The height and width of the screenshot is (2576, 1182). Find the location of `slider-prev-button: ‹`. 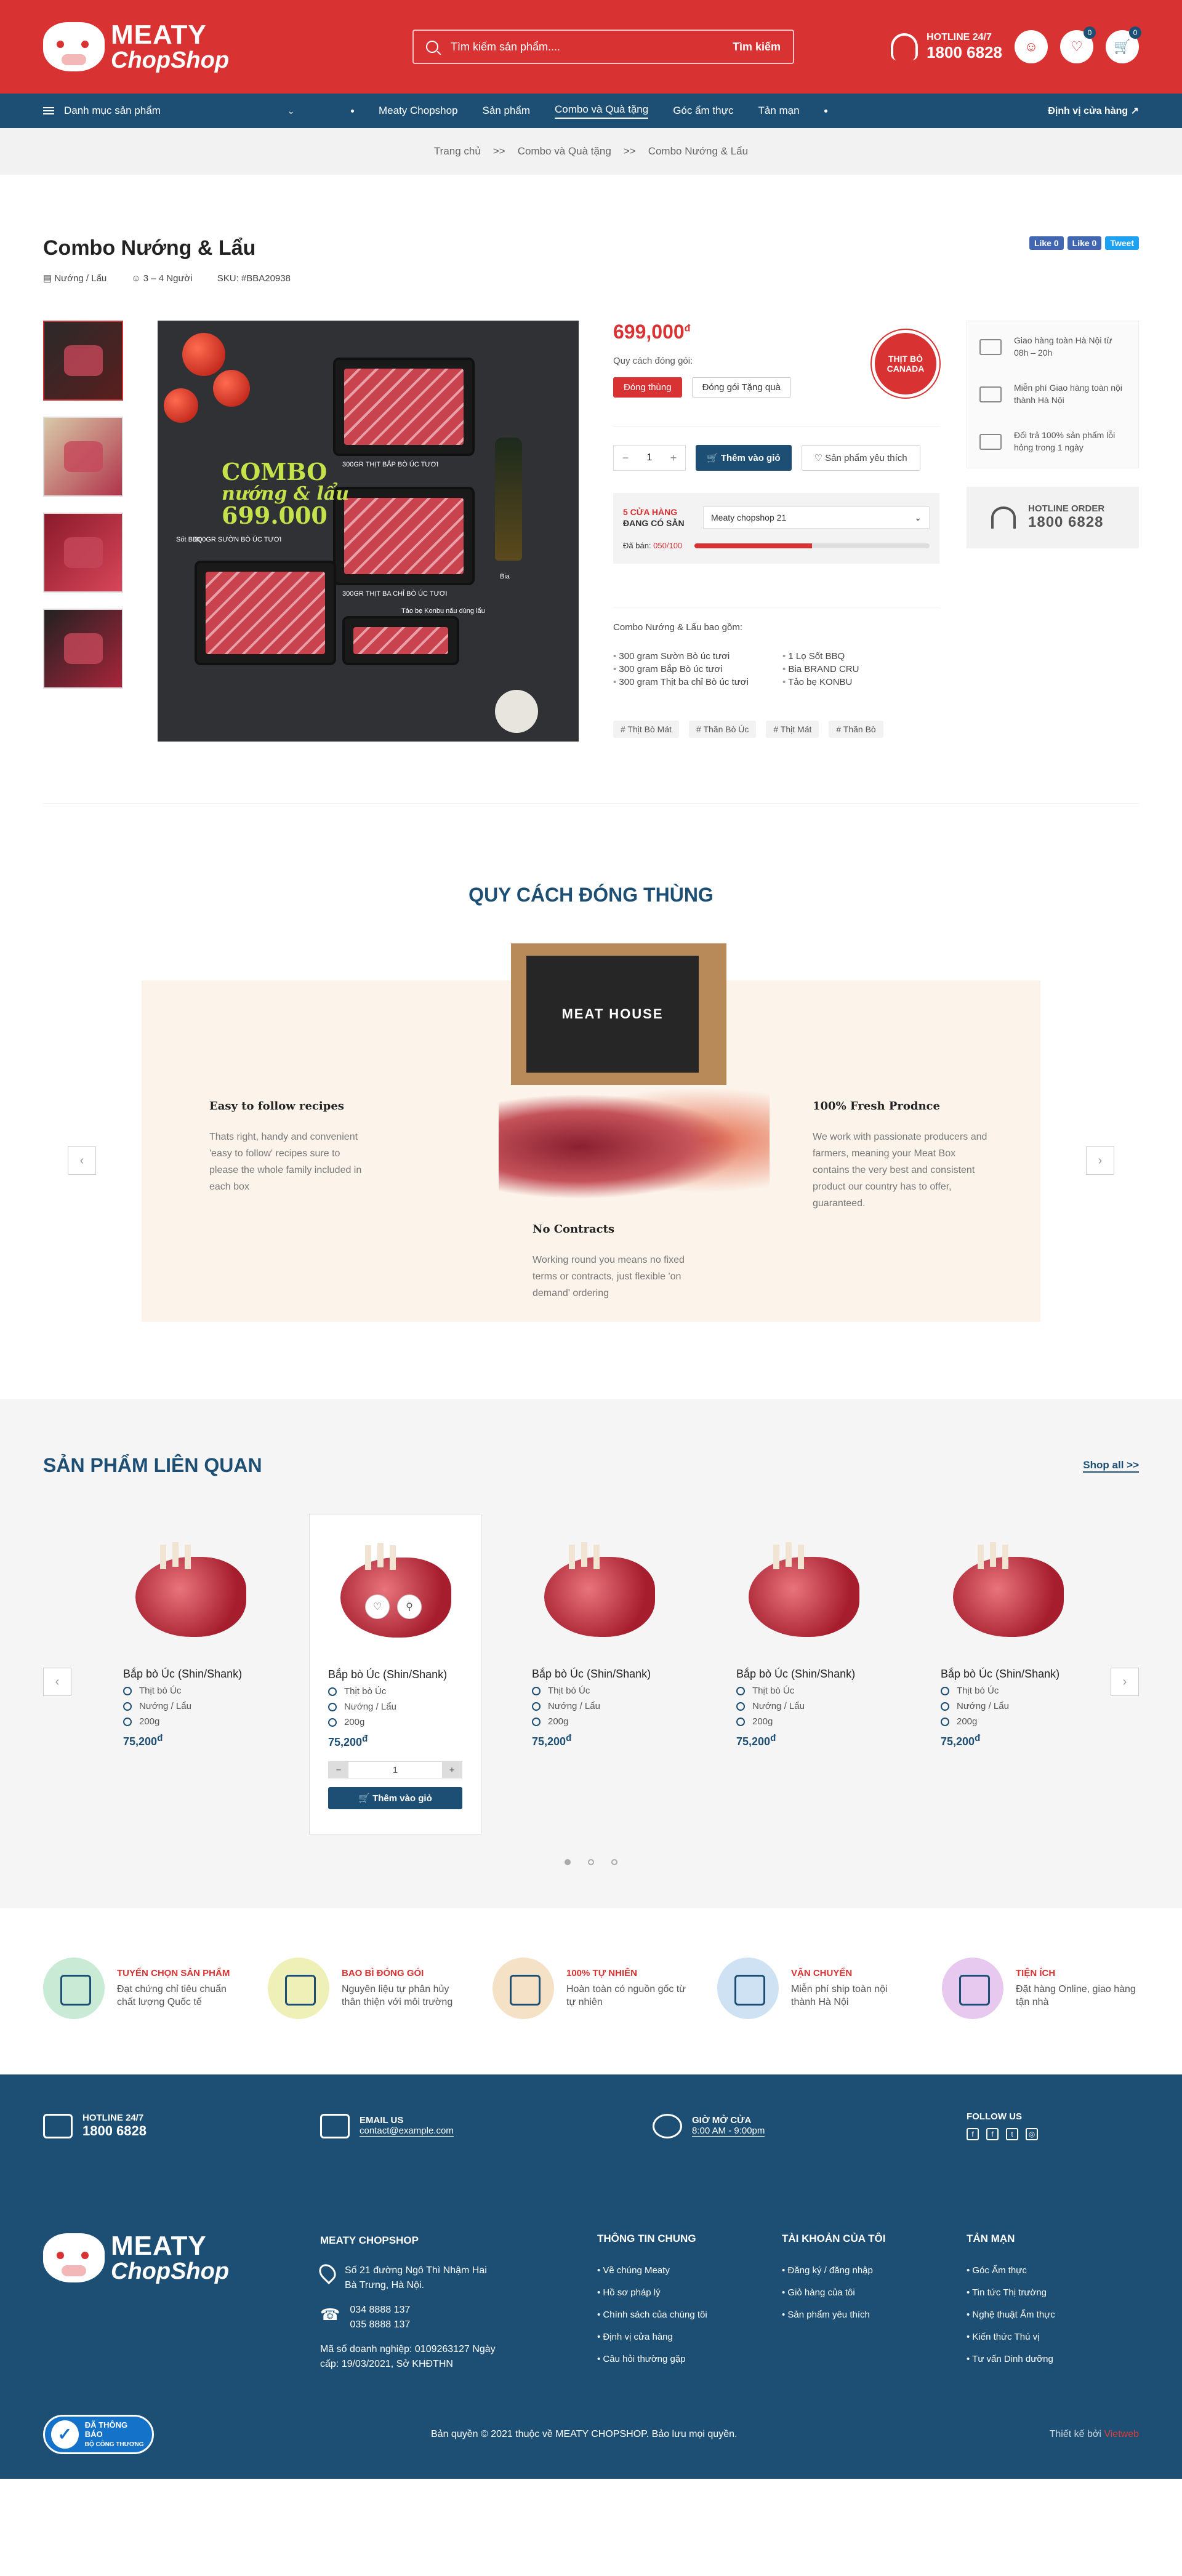

slider-prev-button: ‹ is located at coordinates (82, 1160).